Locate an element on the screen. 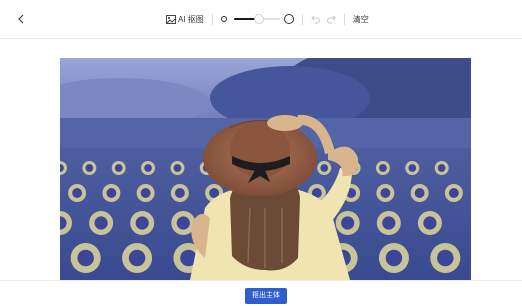 The height and width of the screenshot is (306, 522). chevron-left-icon is located at coordinates (20, 19).